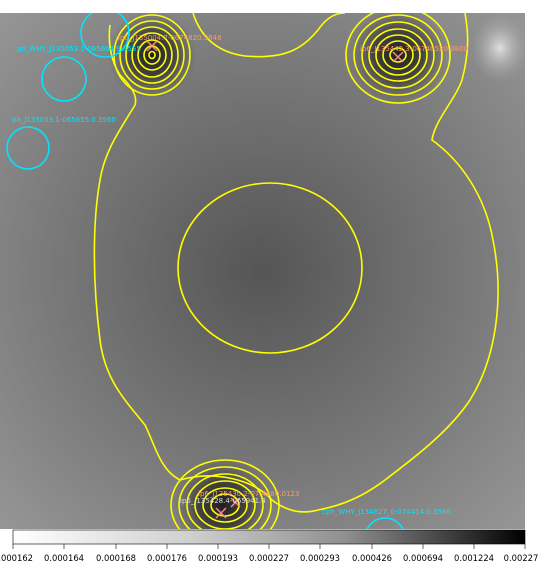  I want to click on region-label-3: cph_WHY_J134827_0-074414.0.3566, so click(386, 512).